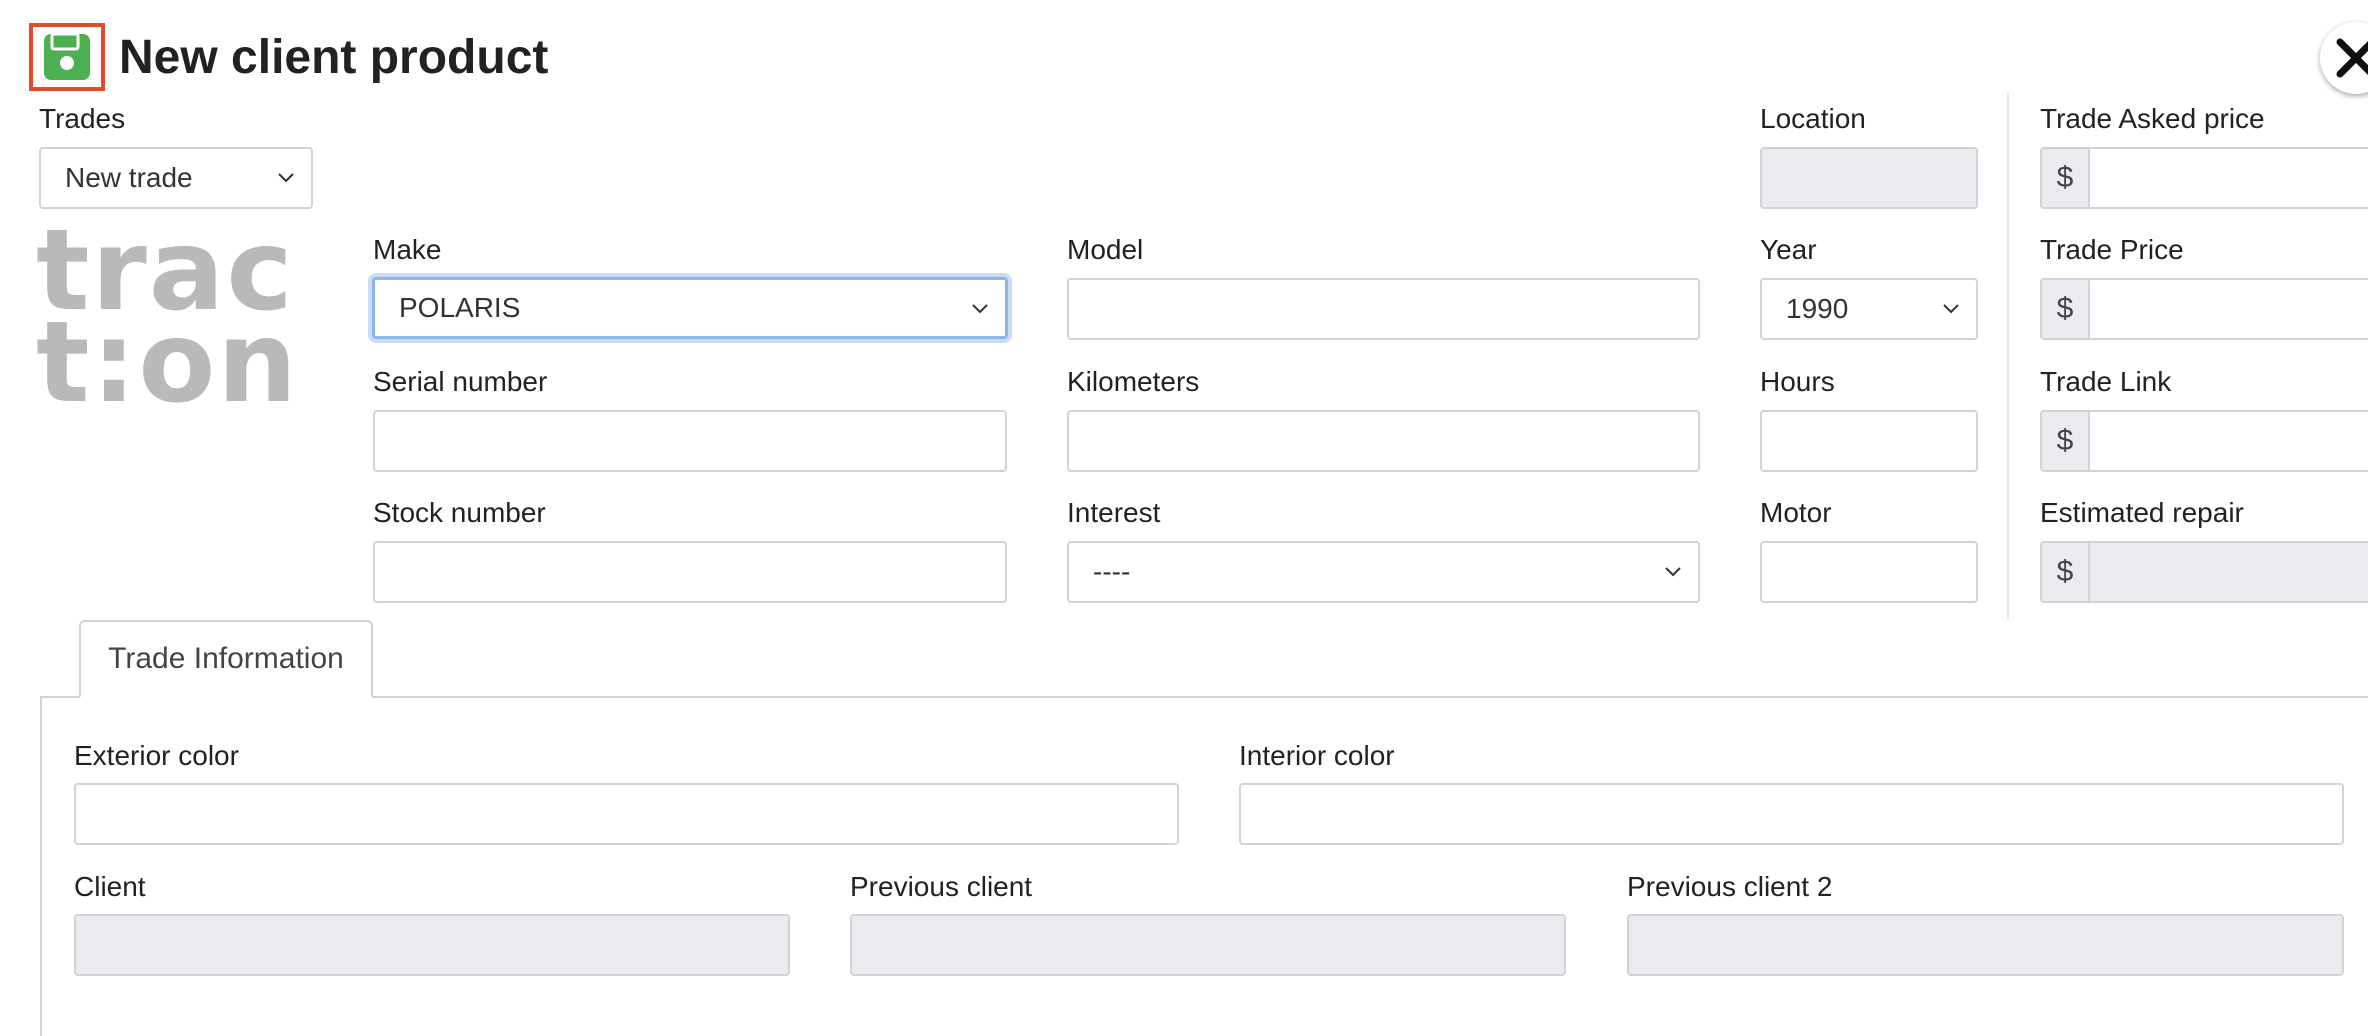  I want to click on estimated-repair-field: $, so click(2204, 572).